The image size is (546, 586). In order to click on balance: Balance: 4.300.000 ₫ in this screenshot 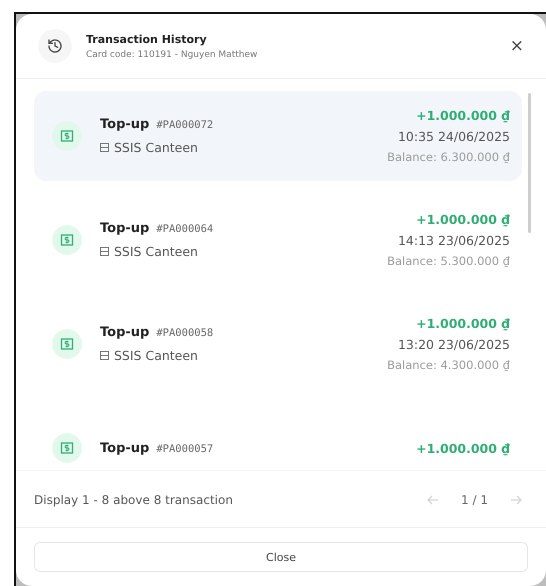, I will do `click(448, 365)`.